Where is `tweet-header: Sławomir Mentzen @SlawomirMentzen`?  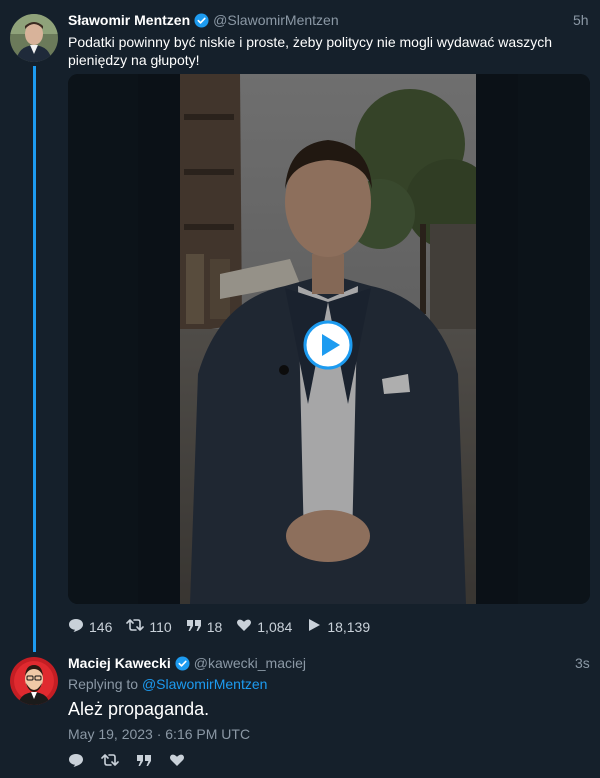 tweet-header: Sławomir Mentzen @SlawomirMentzen is located at coordinates (203, 20).